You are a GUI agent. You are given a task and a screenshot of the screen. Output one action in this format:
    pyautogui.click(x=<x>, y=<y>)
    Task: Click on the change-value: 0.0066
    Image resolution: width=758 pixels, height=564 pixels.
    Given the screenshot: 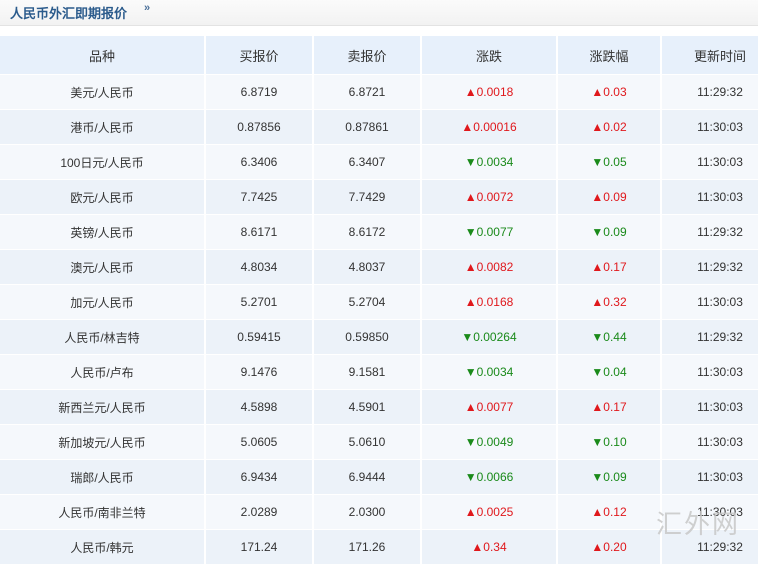 What is the action you would take?
    pyautogui.click(x=495, y=477)
    